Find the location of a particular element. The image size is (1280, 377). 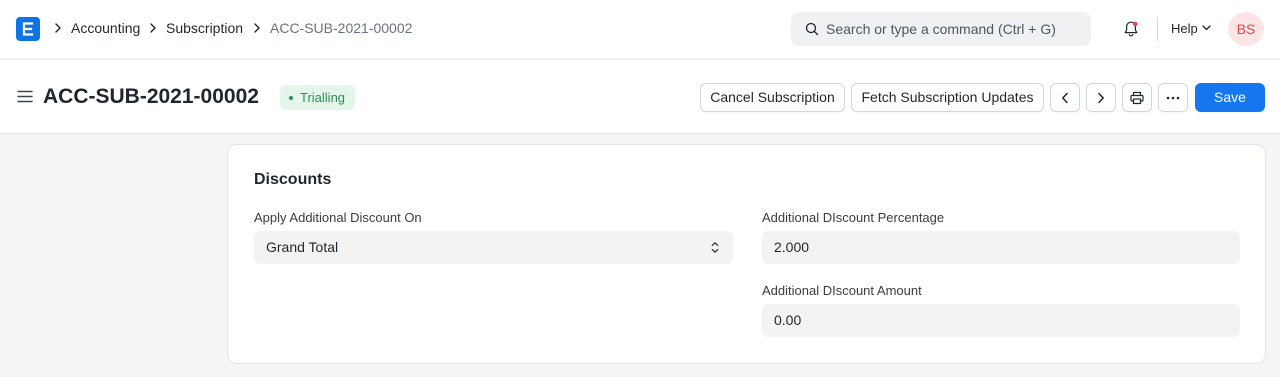

save-button: Save is located at coordinates (1230, 97).